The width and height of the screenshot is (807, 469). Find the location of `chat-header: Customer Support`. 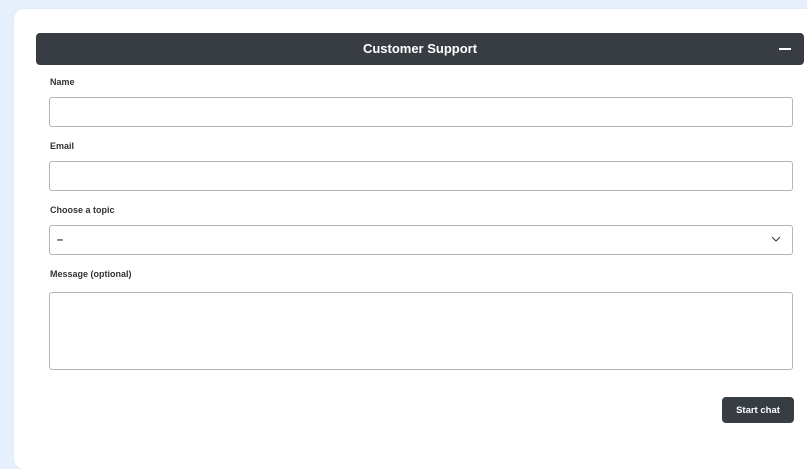

chat-header: Customer Support is located at coordinates (420, 49).